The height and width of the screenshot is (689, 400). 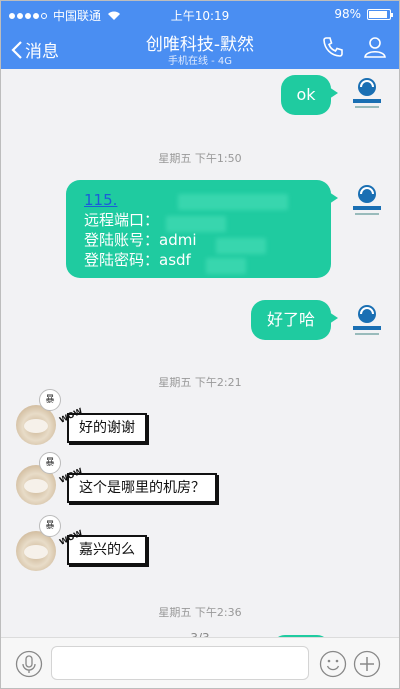 I want to click on battery-percent: 98%, so click(x=347, y=14).